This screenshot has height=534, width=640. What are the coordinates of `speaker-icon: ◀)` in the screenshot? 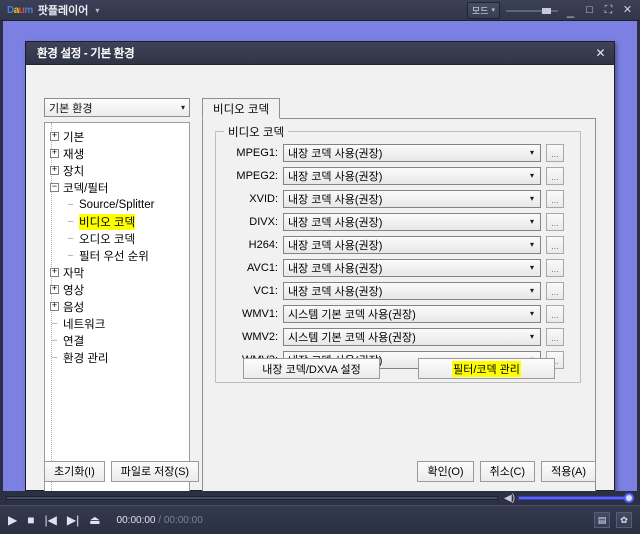 It's located at (509, 498).